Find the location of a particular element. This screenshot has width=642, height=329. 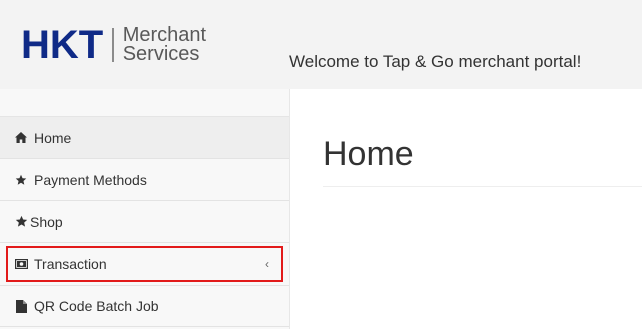

sidebar-spacer is located at coordinates (144, 103).